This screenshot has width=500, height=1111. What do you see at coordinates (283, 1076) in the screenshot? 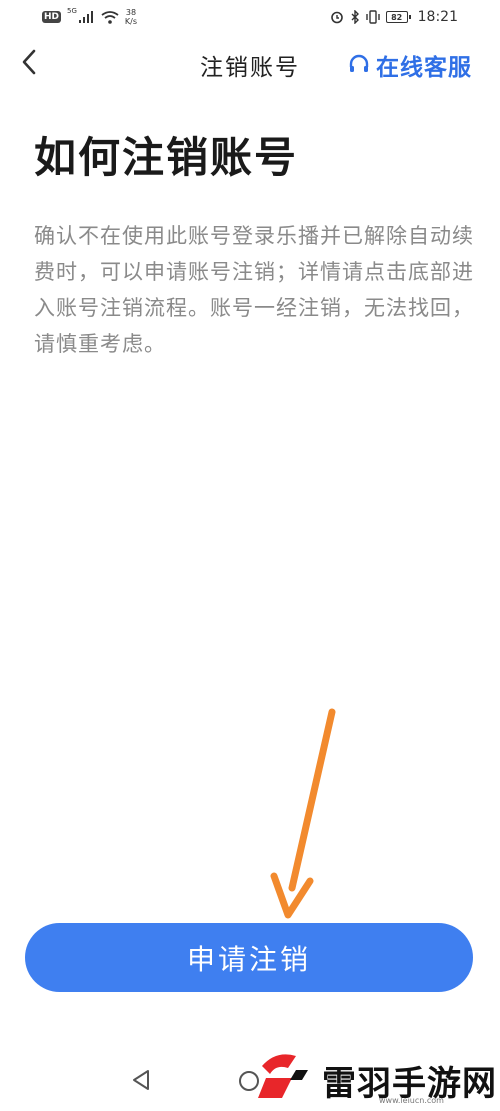
I see `logo-icon` at bounding box center [283, 1076].